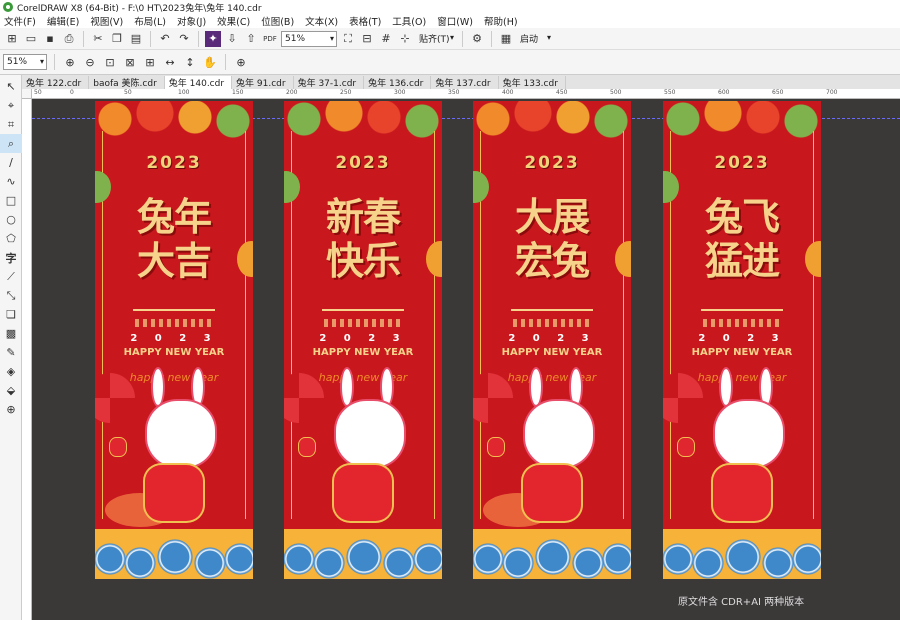  I want to click on import-icon: ⇩, so click(232, 39).